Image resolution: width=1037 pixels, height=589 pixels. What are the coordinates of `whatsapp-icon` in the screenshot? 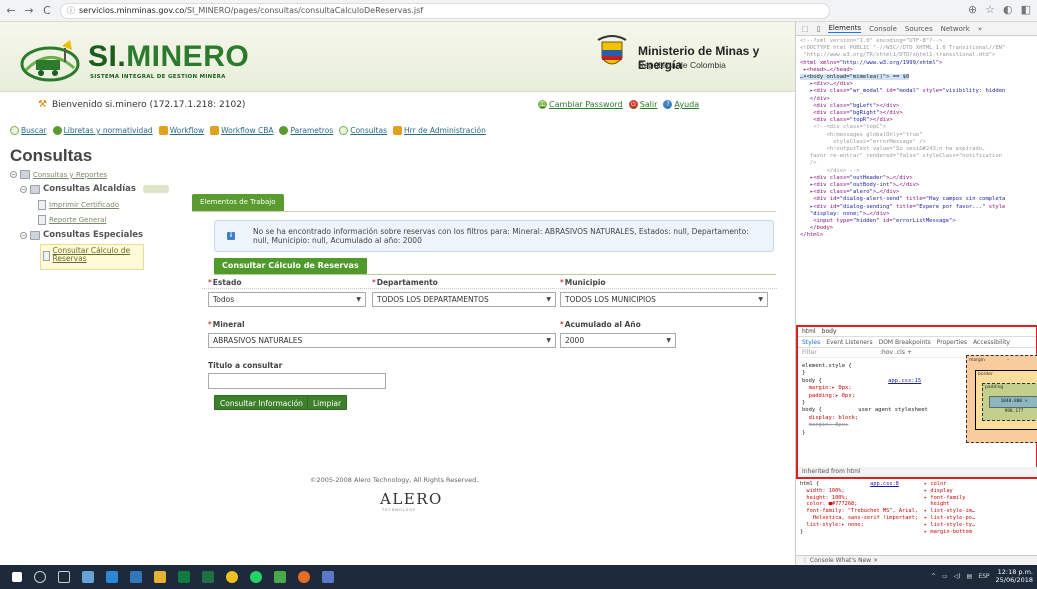 It's located at (256, 577).